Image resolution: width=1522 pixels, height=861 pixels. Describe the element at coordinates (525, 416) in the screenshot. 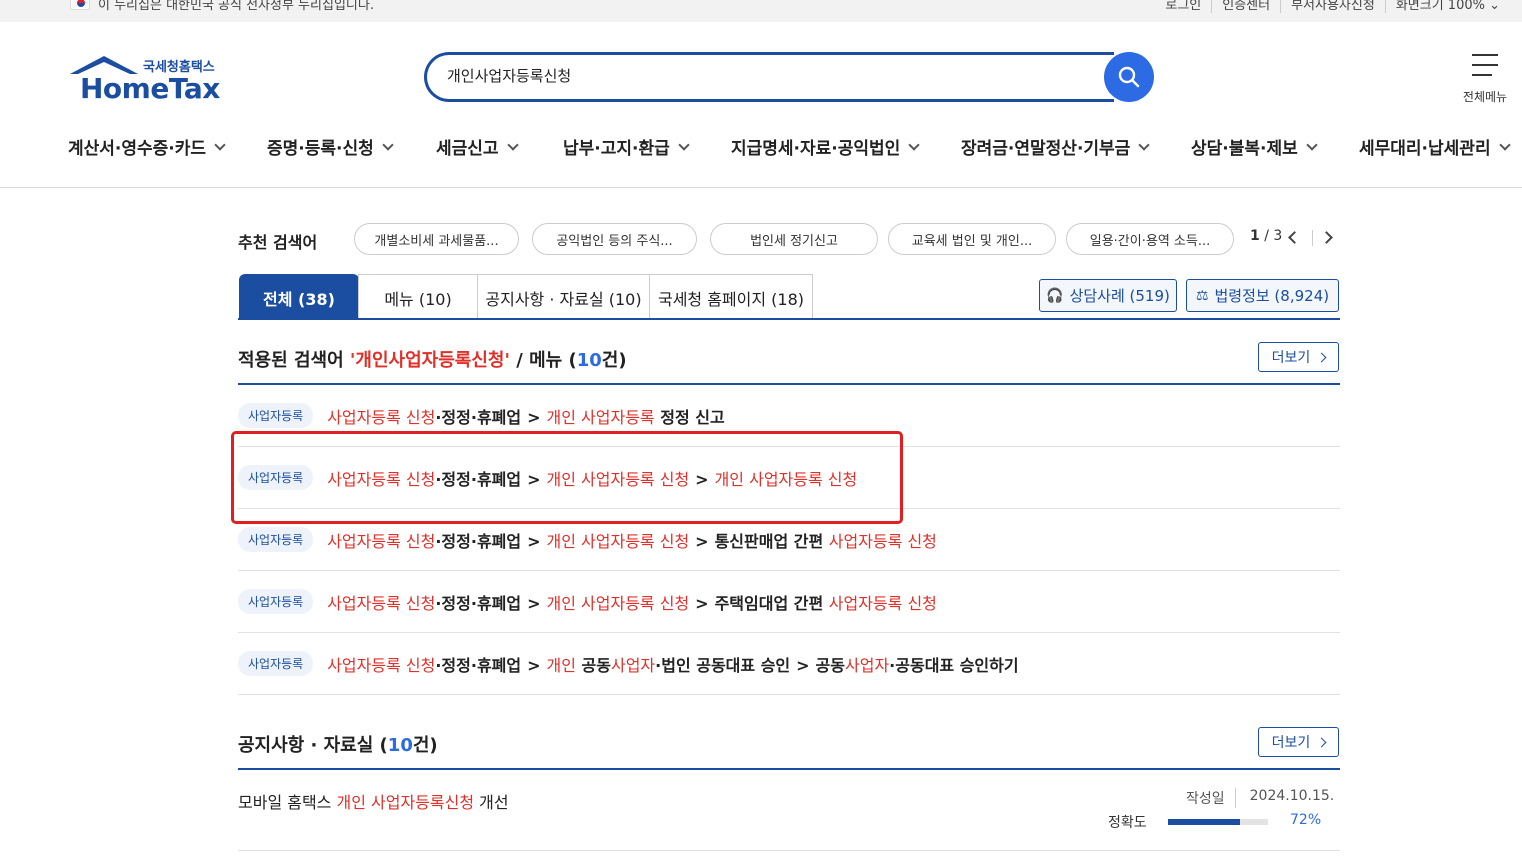

I see `menu-path: 사업자등록 신청·정정·휴폐업 > 개인 사업자등록 정정 신고` at that location.